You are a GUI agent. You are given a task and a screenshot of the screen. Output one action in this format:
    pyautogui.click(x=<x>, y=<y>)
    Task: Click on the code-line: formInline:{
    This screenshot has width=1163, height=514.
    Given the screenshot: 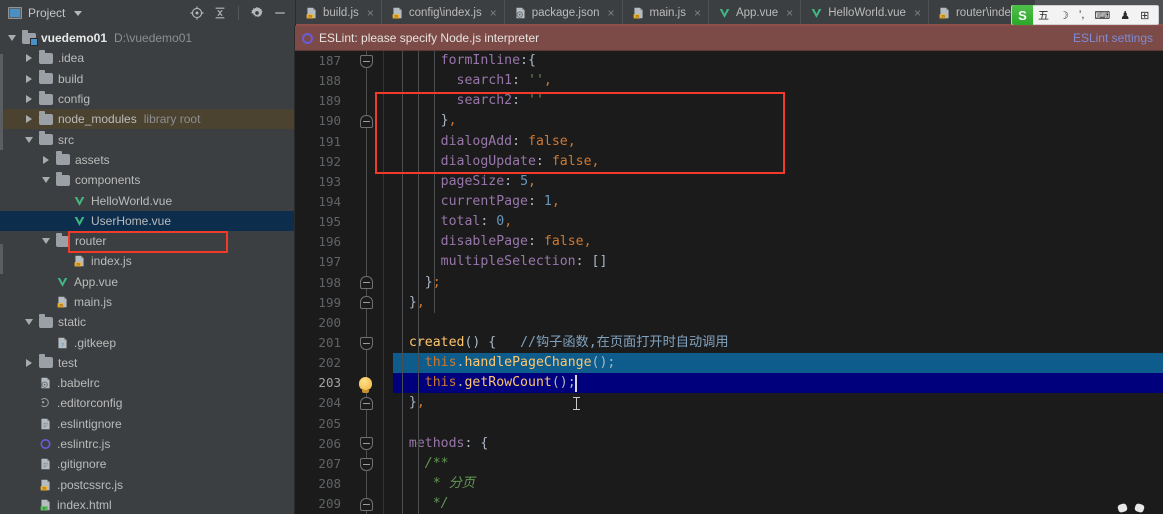 What is the action you would take?
    pyautogui.click(x=778, y=61)
    